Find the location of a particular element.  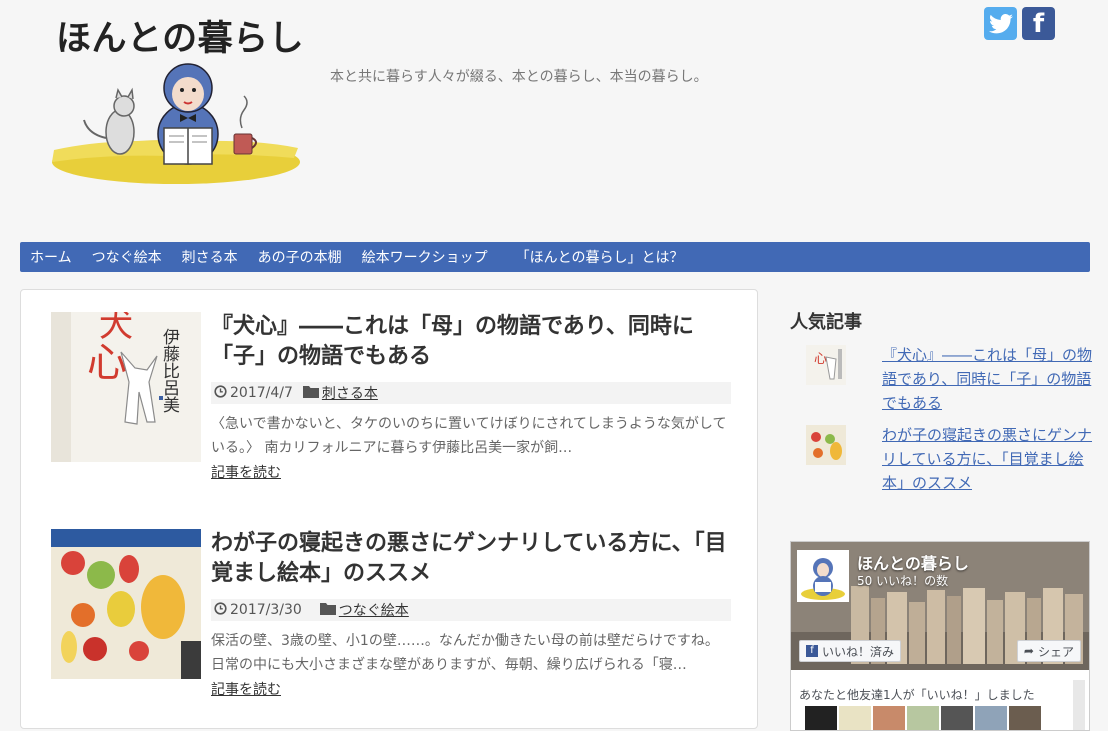

facebook-liked-button: f いいね！済み is located at coordinates (850, 651).